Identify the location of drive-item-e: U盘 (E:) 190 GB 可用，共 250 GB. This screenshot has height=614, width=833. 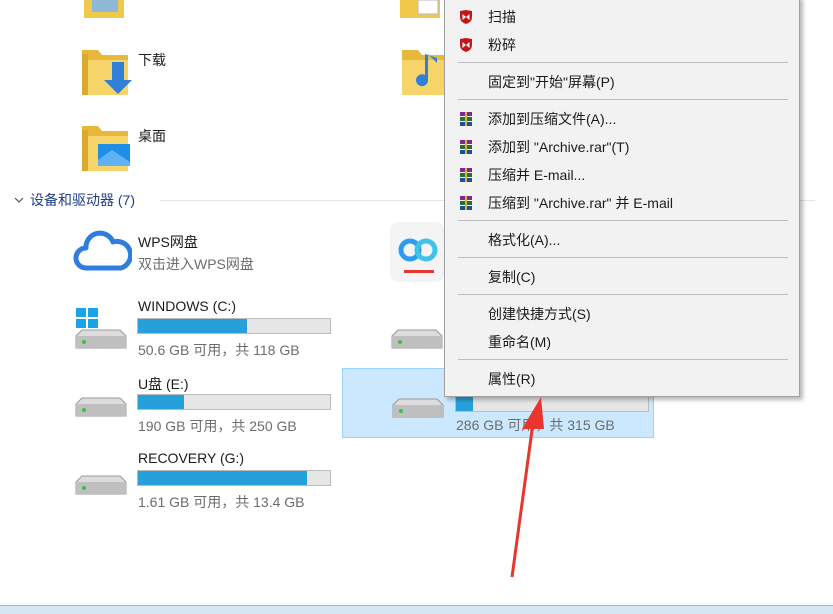
(204, 403).